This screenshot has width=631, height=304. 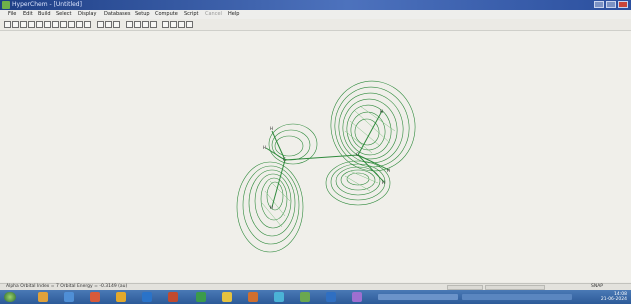 I want to click on rotate-xy-tool-icon, so click(x=23, y=24).